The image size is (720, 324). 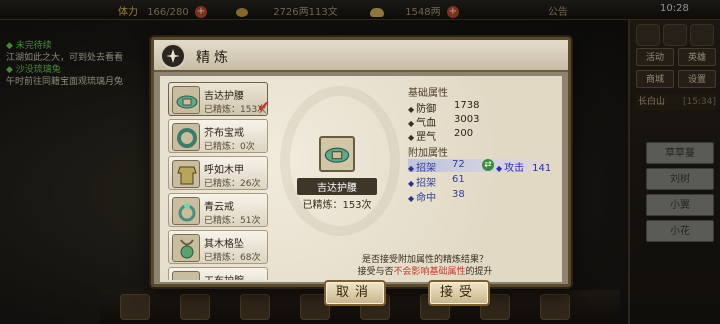 I want to click on refine-count: 已精炼：68次, so click(x=232, y=258).